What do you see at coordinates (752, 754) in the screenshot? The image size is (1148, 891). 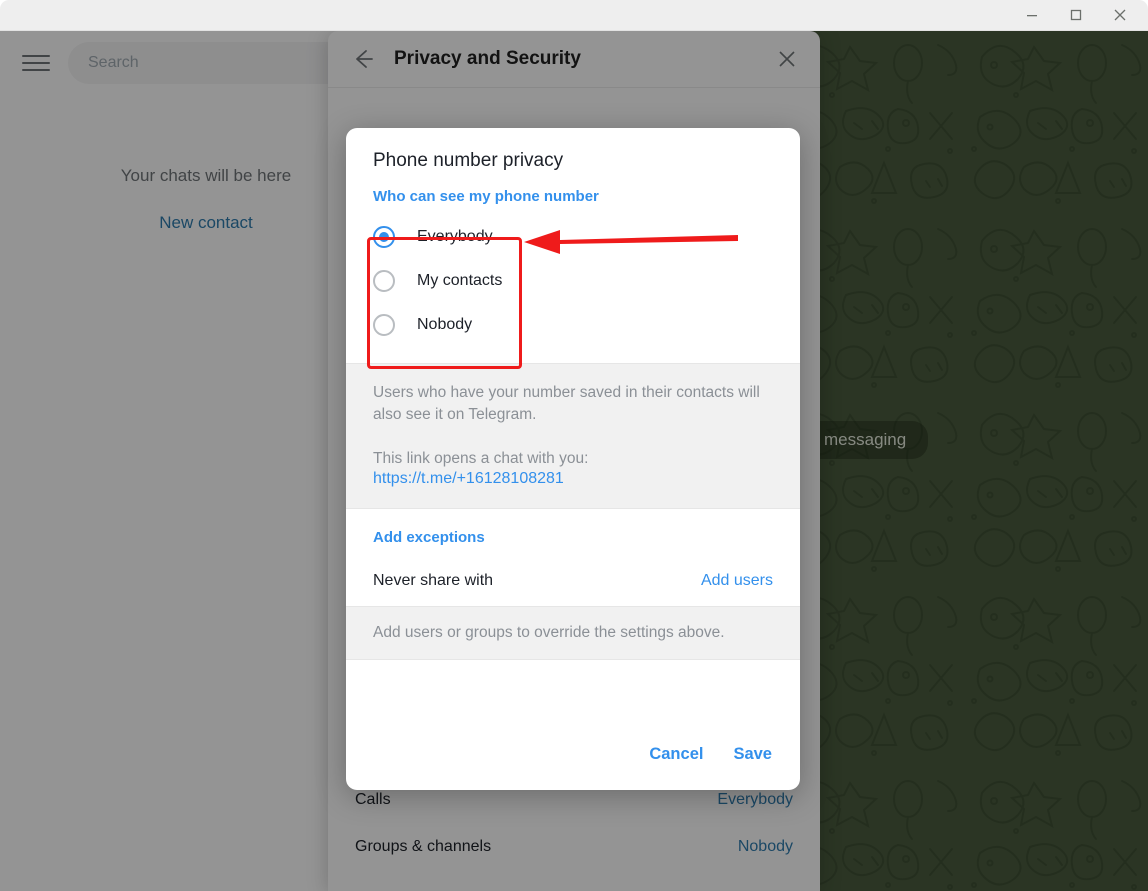 I see `save-button: Save` at bounding box center [752, 754].